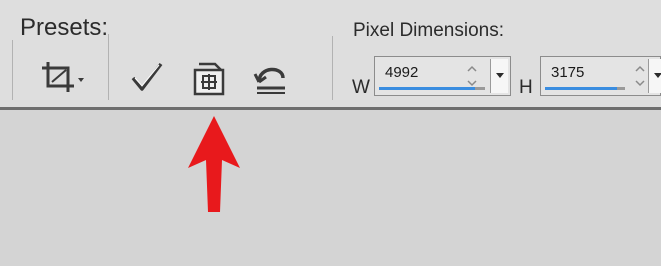 This screenshot has height=266, width=661. I want to click on pixel-dimensions-label: Pixel Dimensions:, so click(428, 30).